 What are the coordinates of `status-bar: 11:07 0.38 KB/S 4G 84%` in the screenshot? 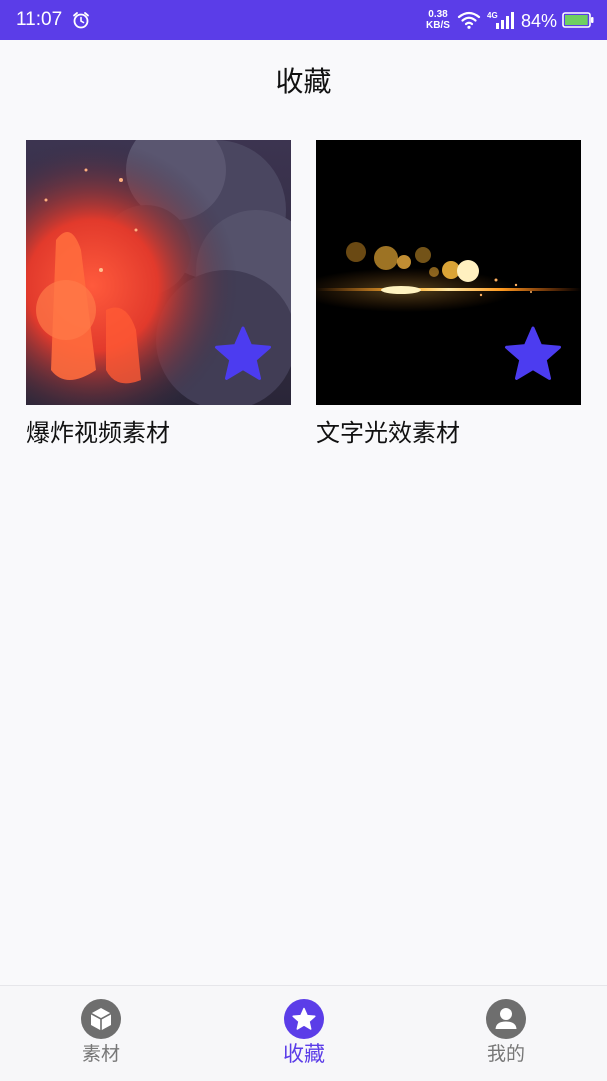 It's located at (303, 20).